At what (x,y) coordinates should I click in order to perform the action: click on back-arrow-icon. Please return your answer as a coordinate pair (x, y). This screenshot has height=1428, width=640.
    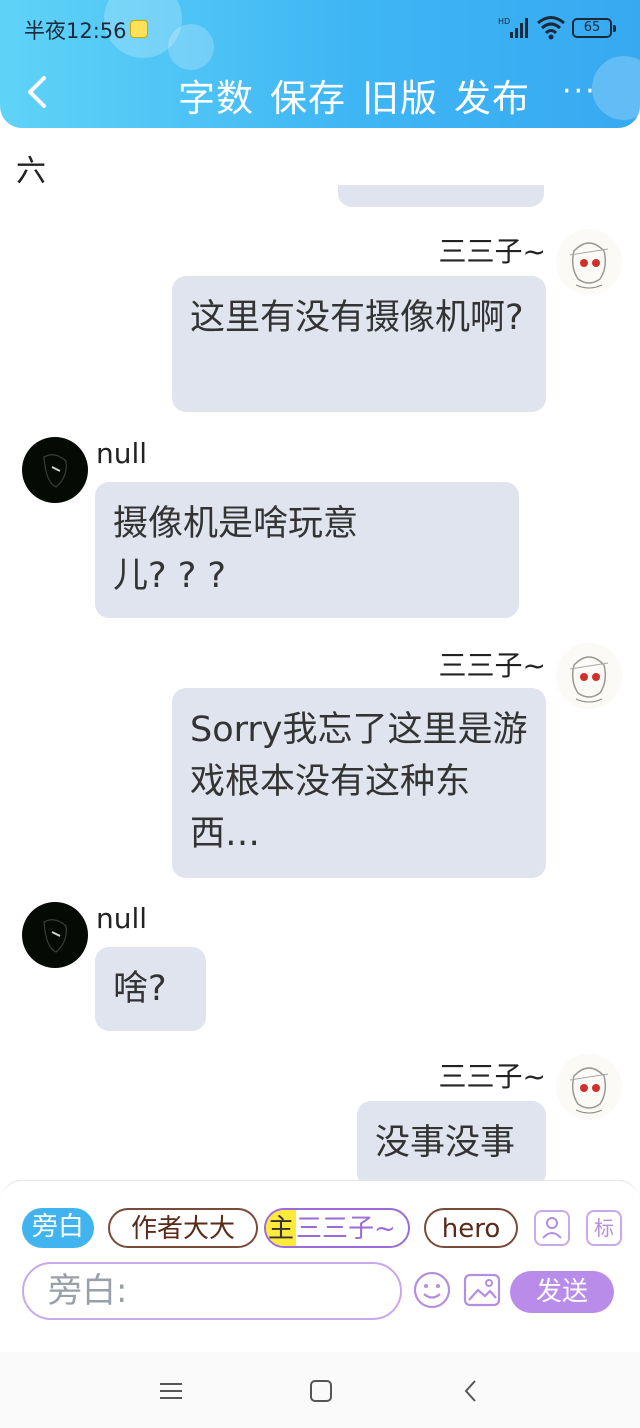
    Looking at the image, I should click on (38, 92).